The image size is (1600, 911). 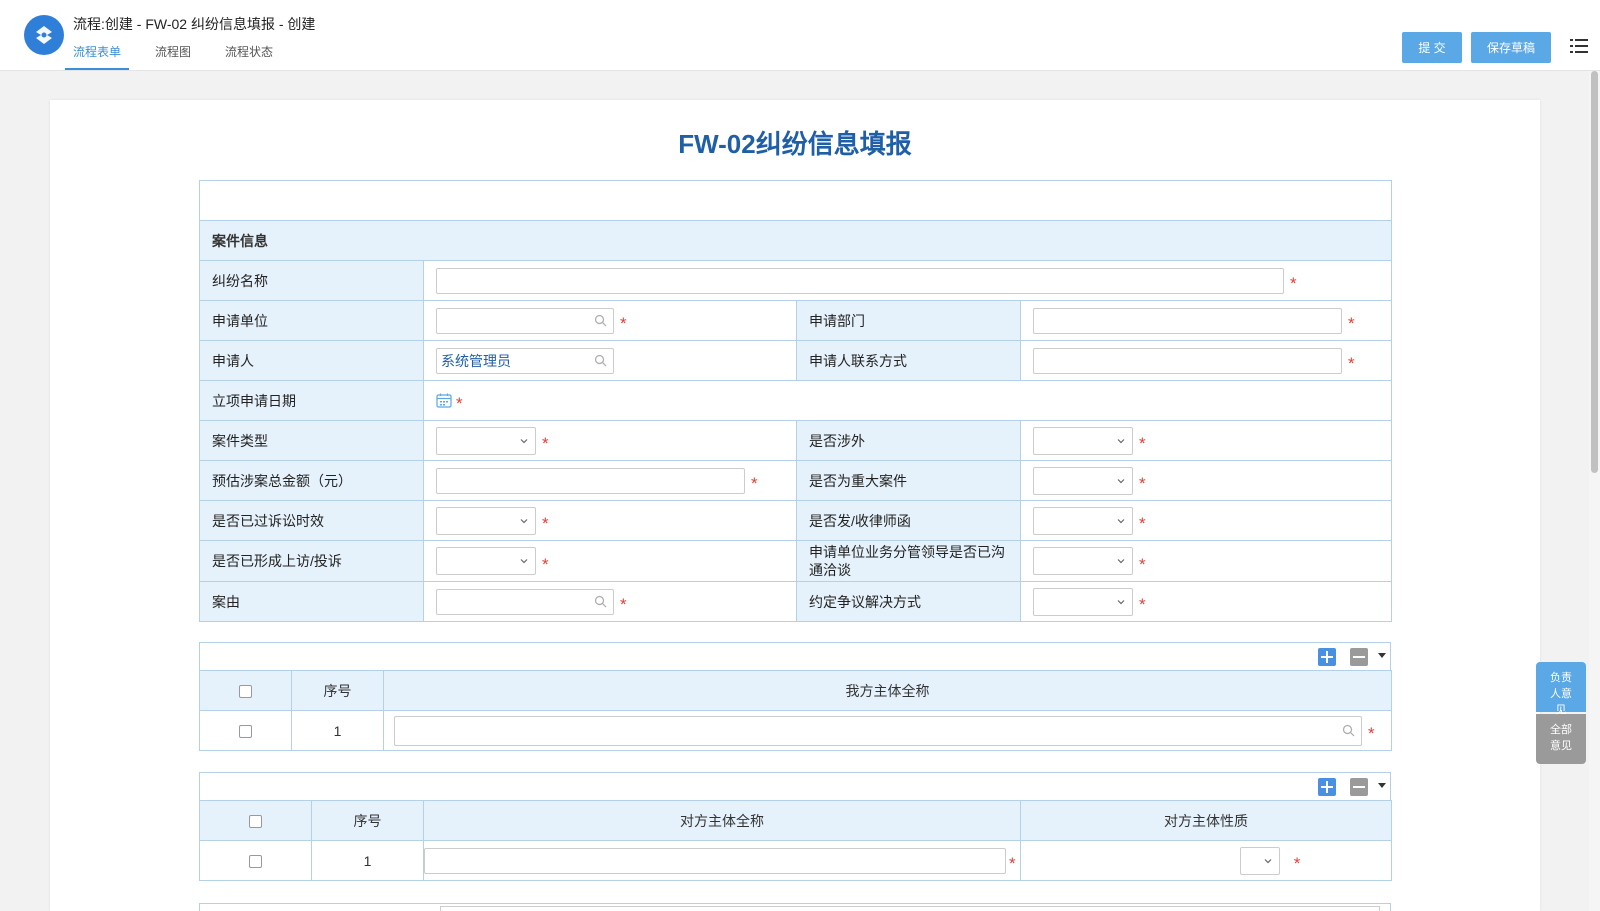 I want to click on field-label: 案由, so click(x=311, y=601).